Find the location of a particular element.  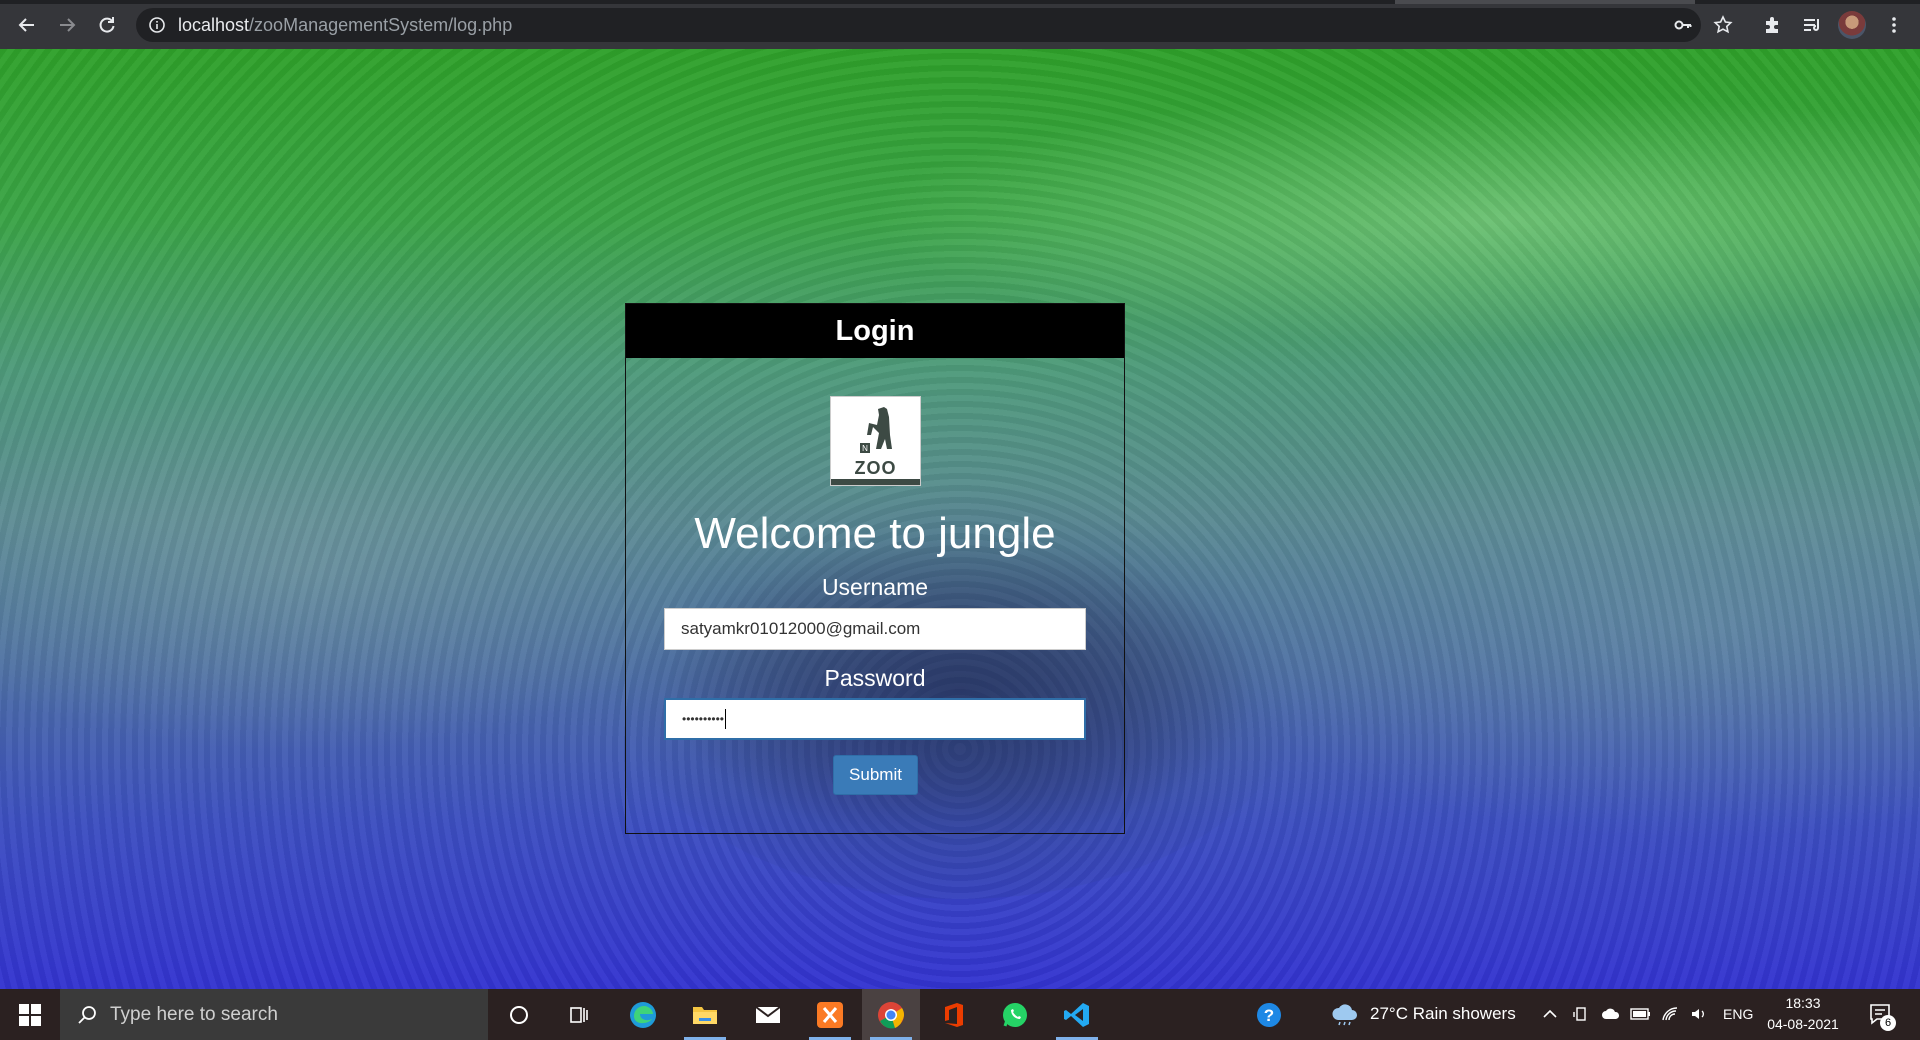

edge-icon is located at coordinates (643, 1014).